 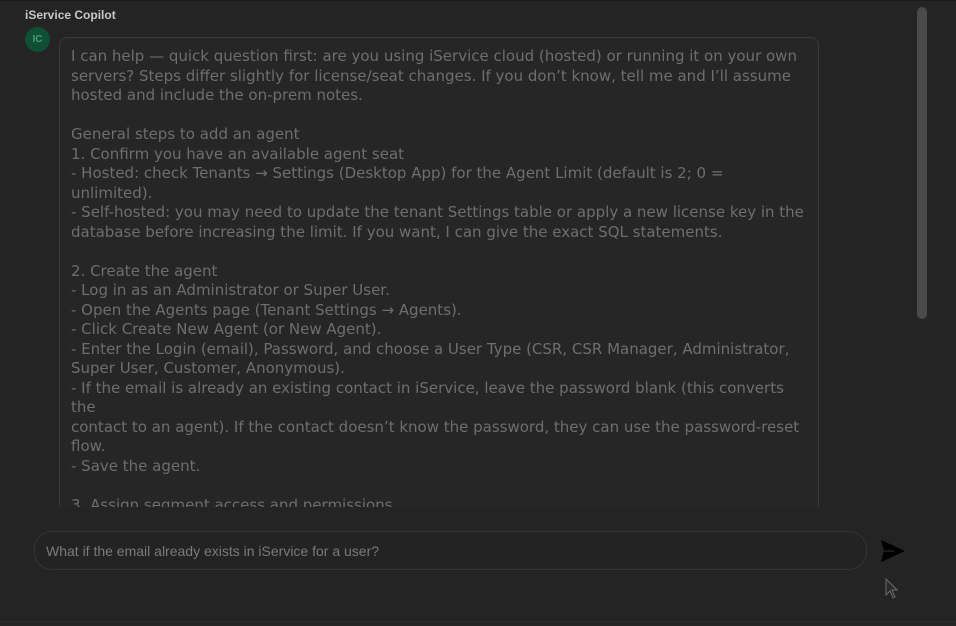 What do you see at coordinates (478, 621) in the screenshot?
I see `divider` at bounding box center [478, 621].